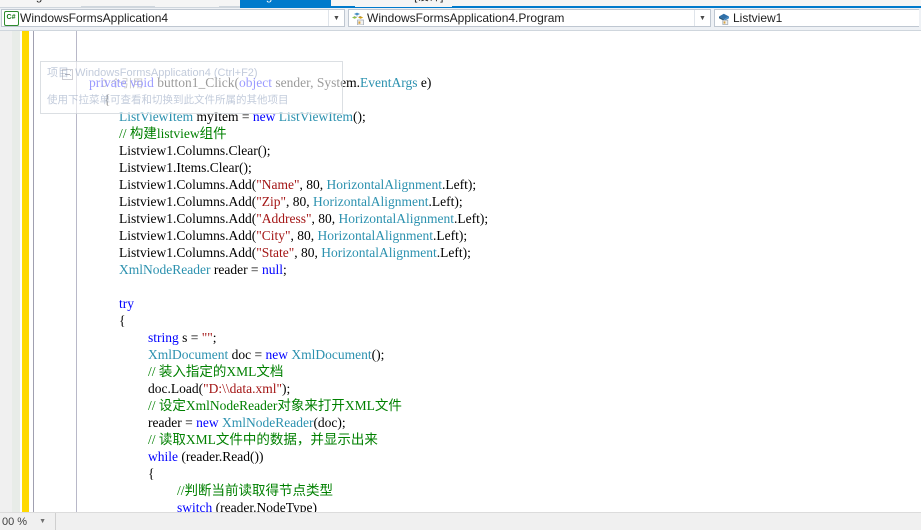 The width and height of the screenshot is (921, 530). Describe the element at coordinates (176, 388) in the screenshot. I see `code-token: doc.Load(` at that location.